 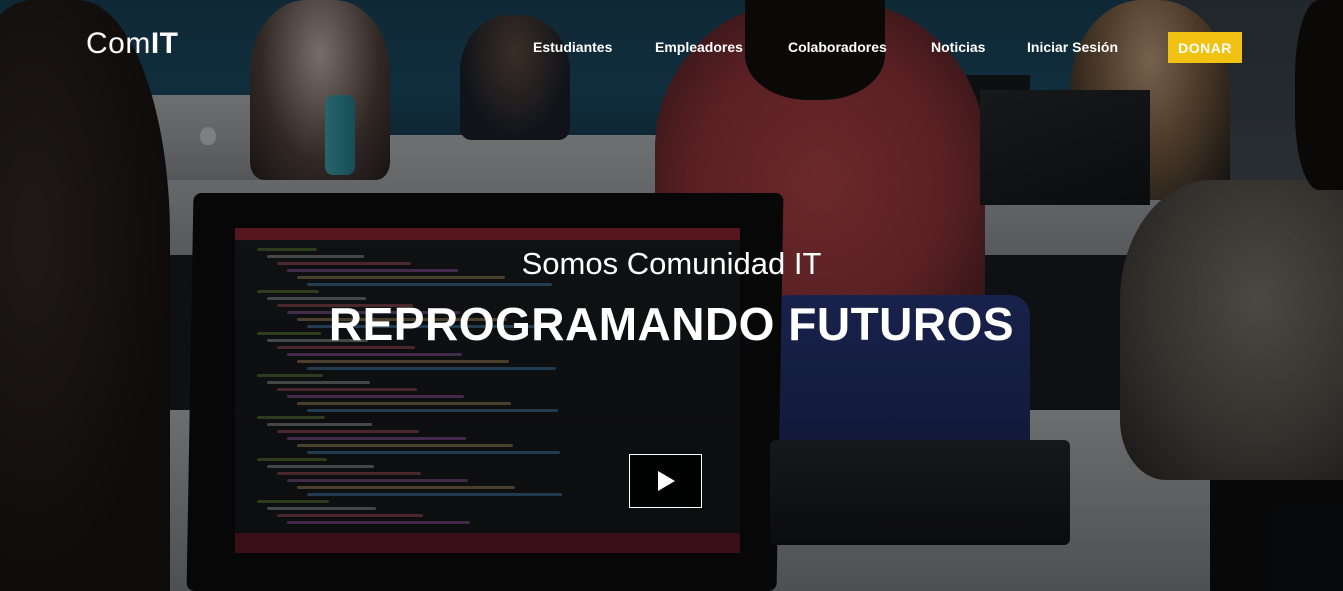 I want to click on logo-light-text: Com, so click(x=118, y=43).